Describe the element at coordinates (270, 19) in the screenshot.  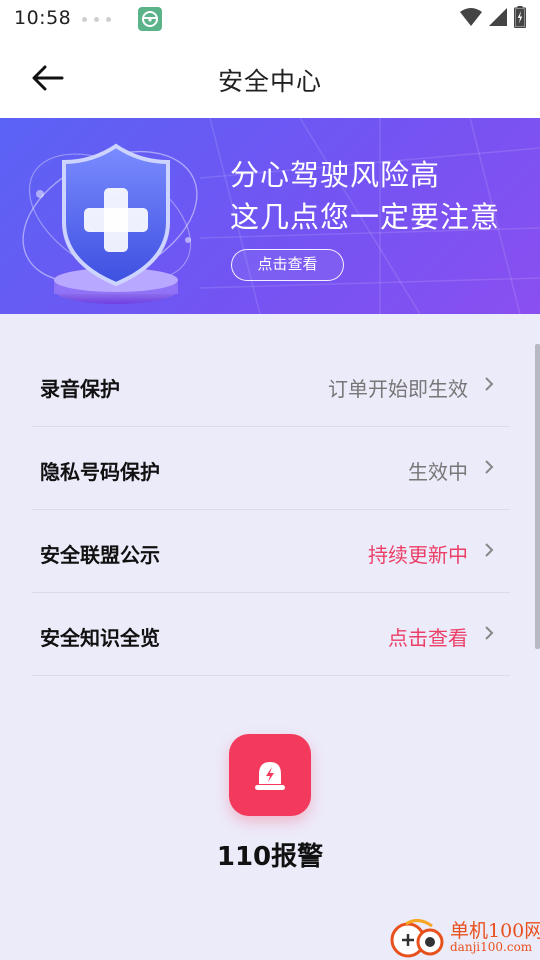
I see `status-bar: 10:58` at that location.